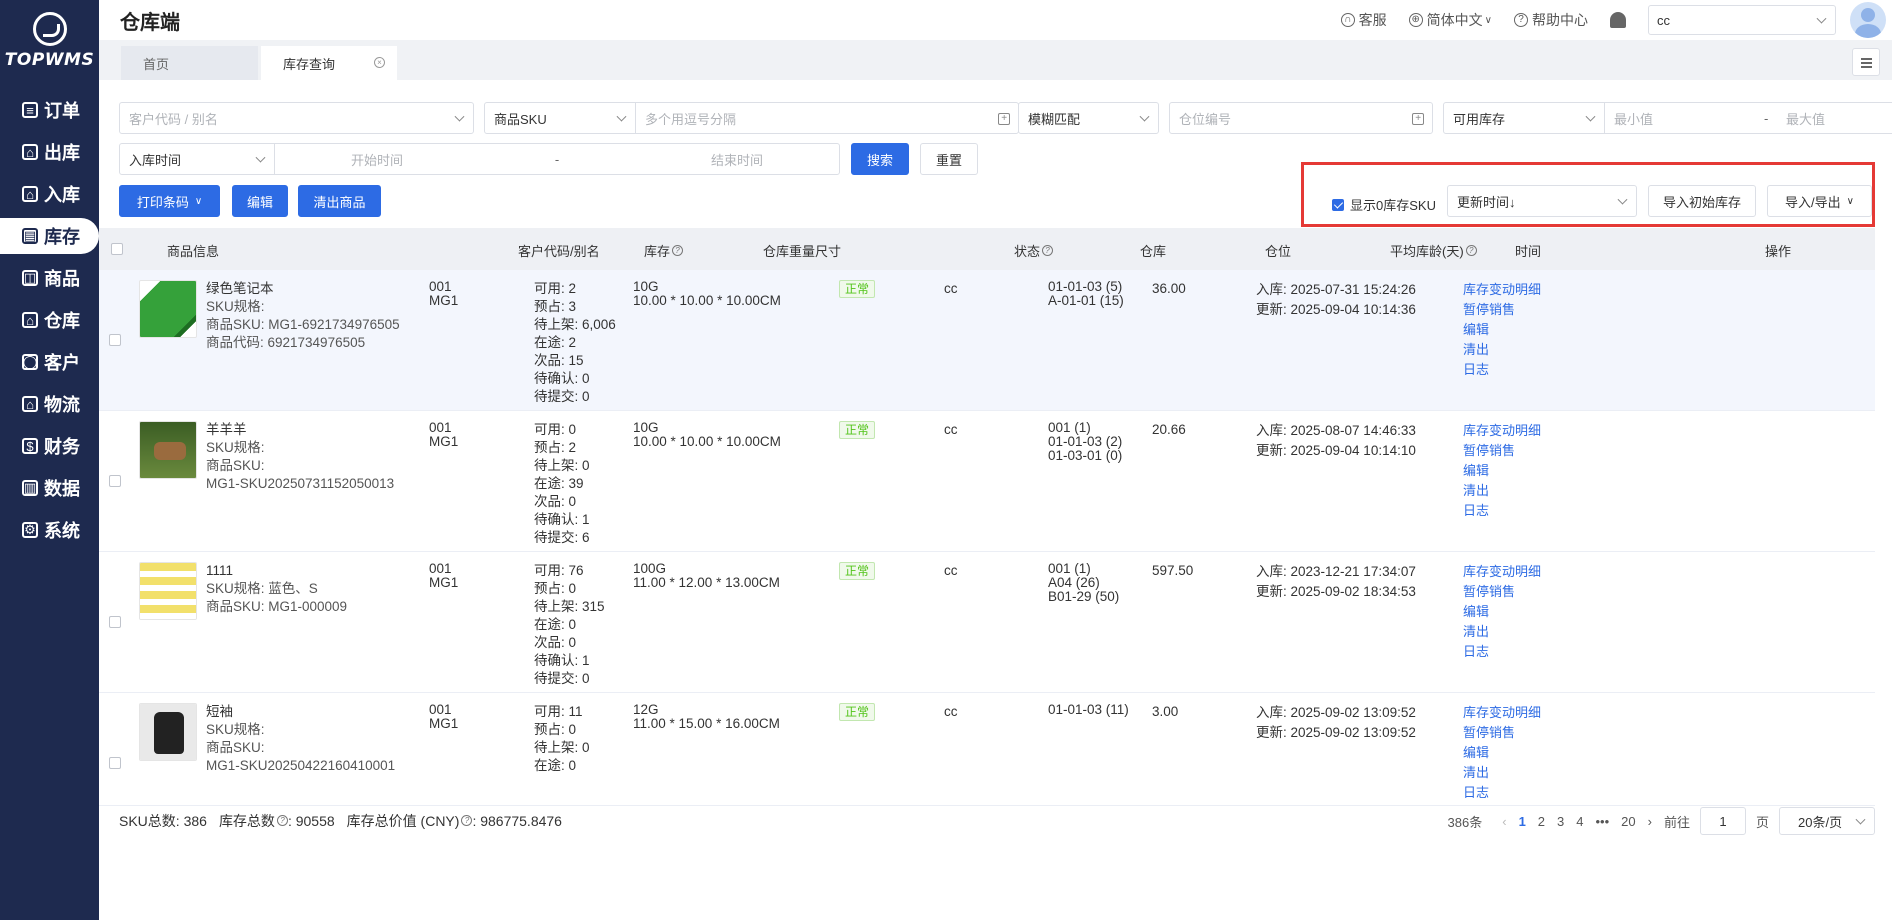 The height and width of the screenshot is (920, 1892). Describe the element at coordinates (555, 342) in the screenshot. I see `stock-line: 在途: 2` at that location.